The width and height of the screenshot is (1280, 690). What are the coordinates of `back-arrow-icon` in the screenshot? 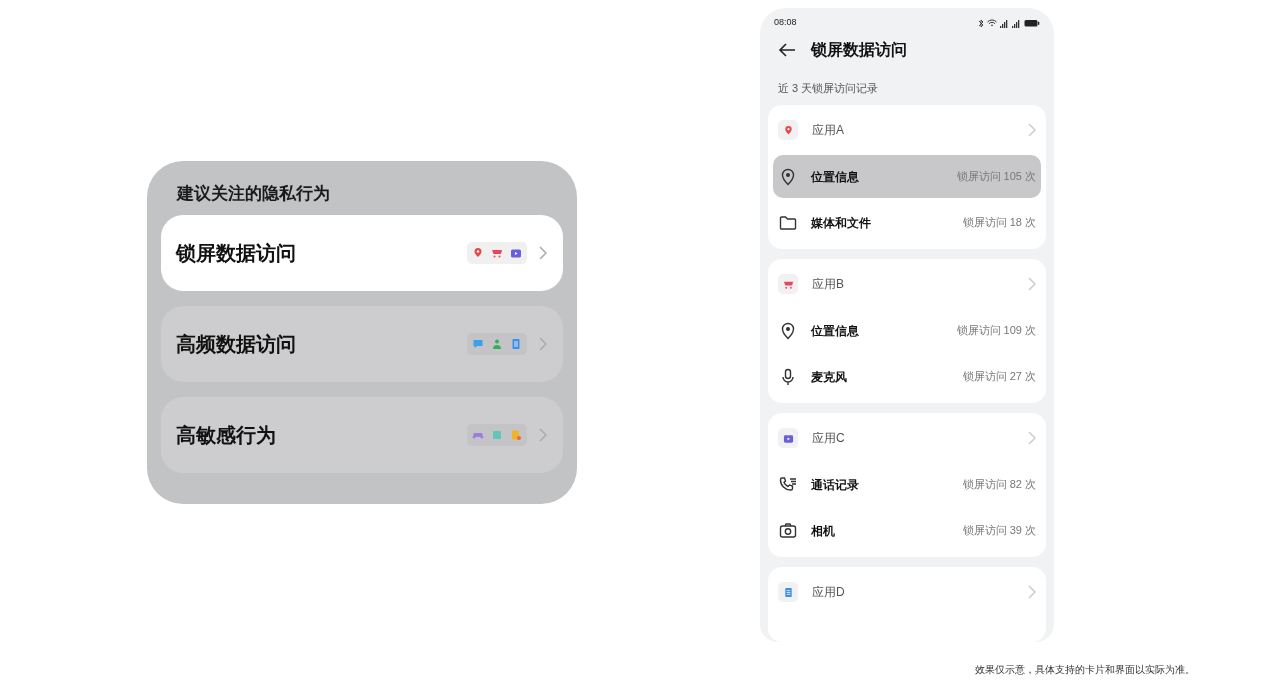 It's located at (787, 50).